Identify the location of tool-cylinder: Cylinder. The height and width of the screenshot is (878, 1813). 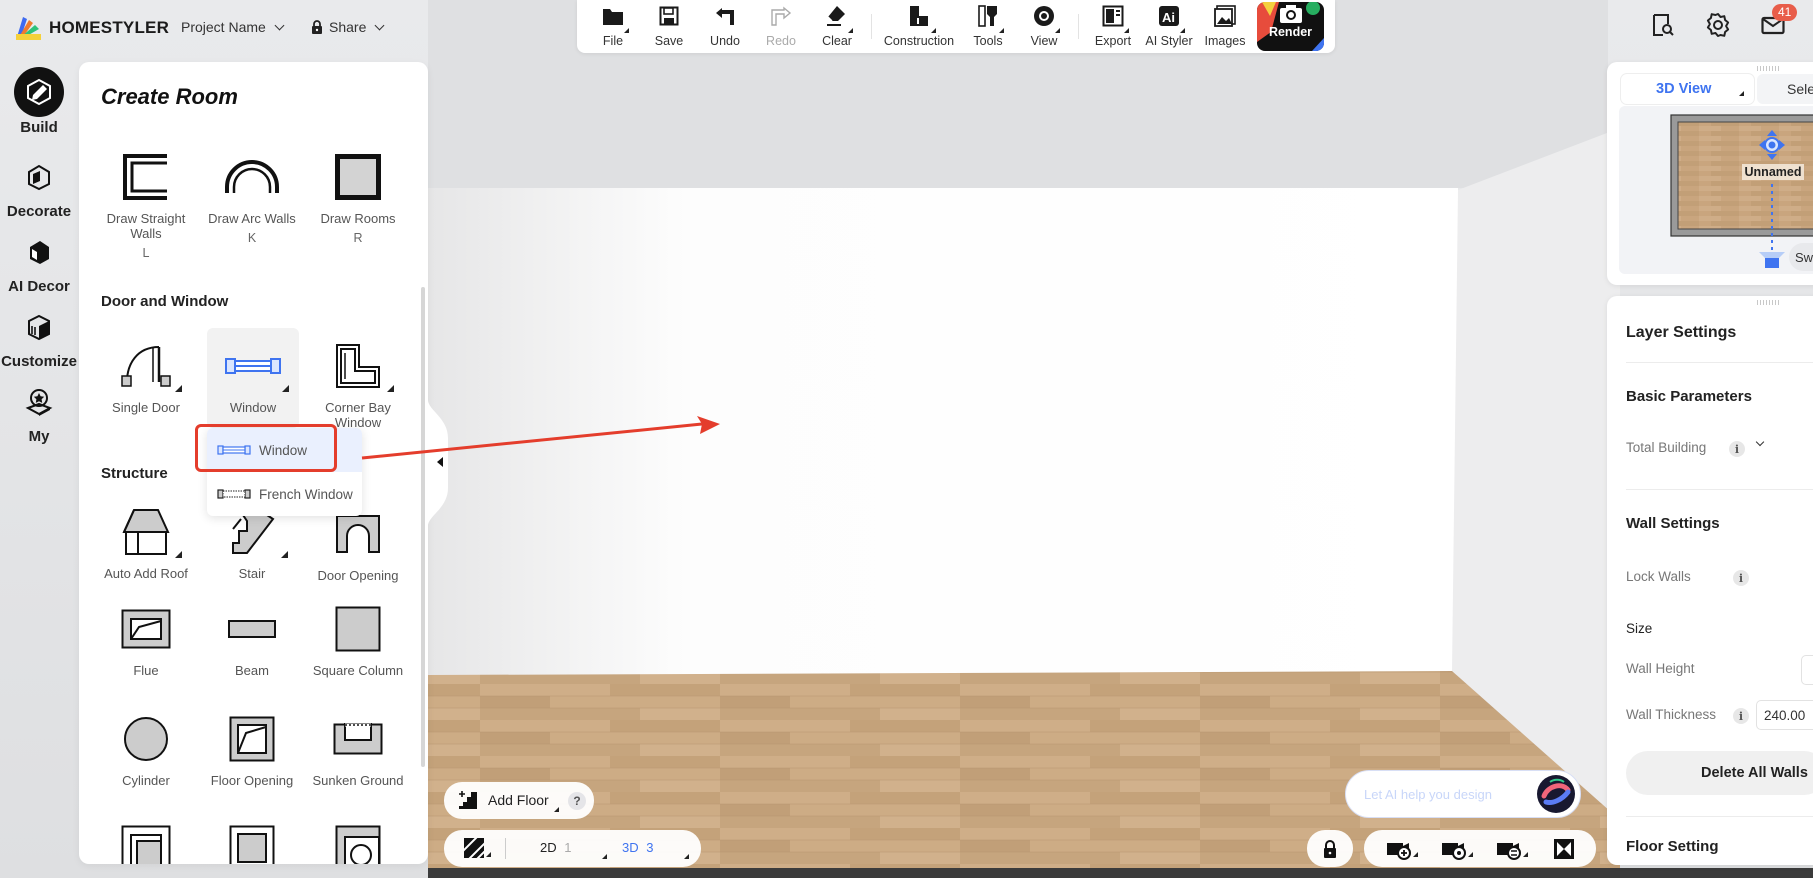
(146, 748).